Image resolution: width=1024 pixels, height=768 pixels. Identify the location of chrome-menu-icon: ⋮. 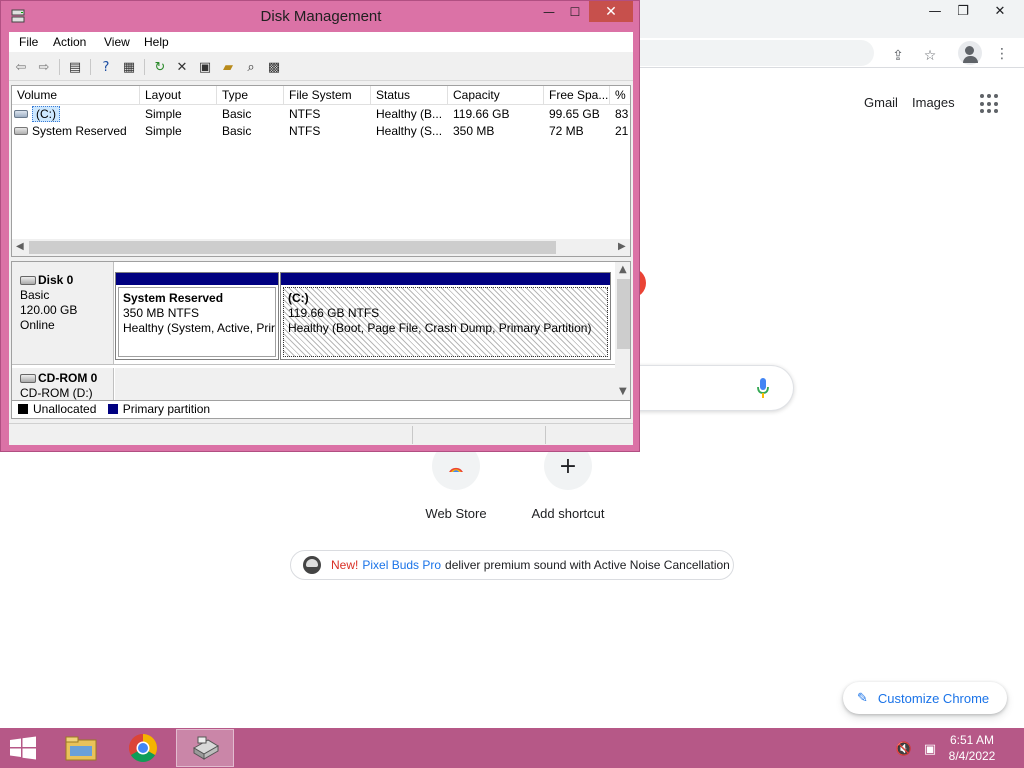
(1002, 54).